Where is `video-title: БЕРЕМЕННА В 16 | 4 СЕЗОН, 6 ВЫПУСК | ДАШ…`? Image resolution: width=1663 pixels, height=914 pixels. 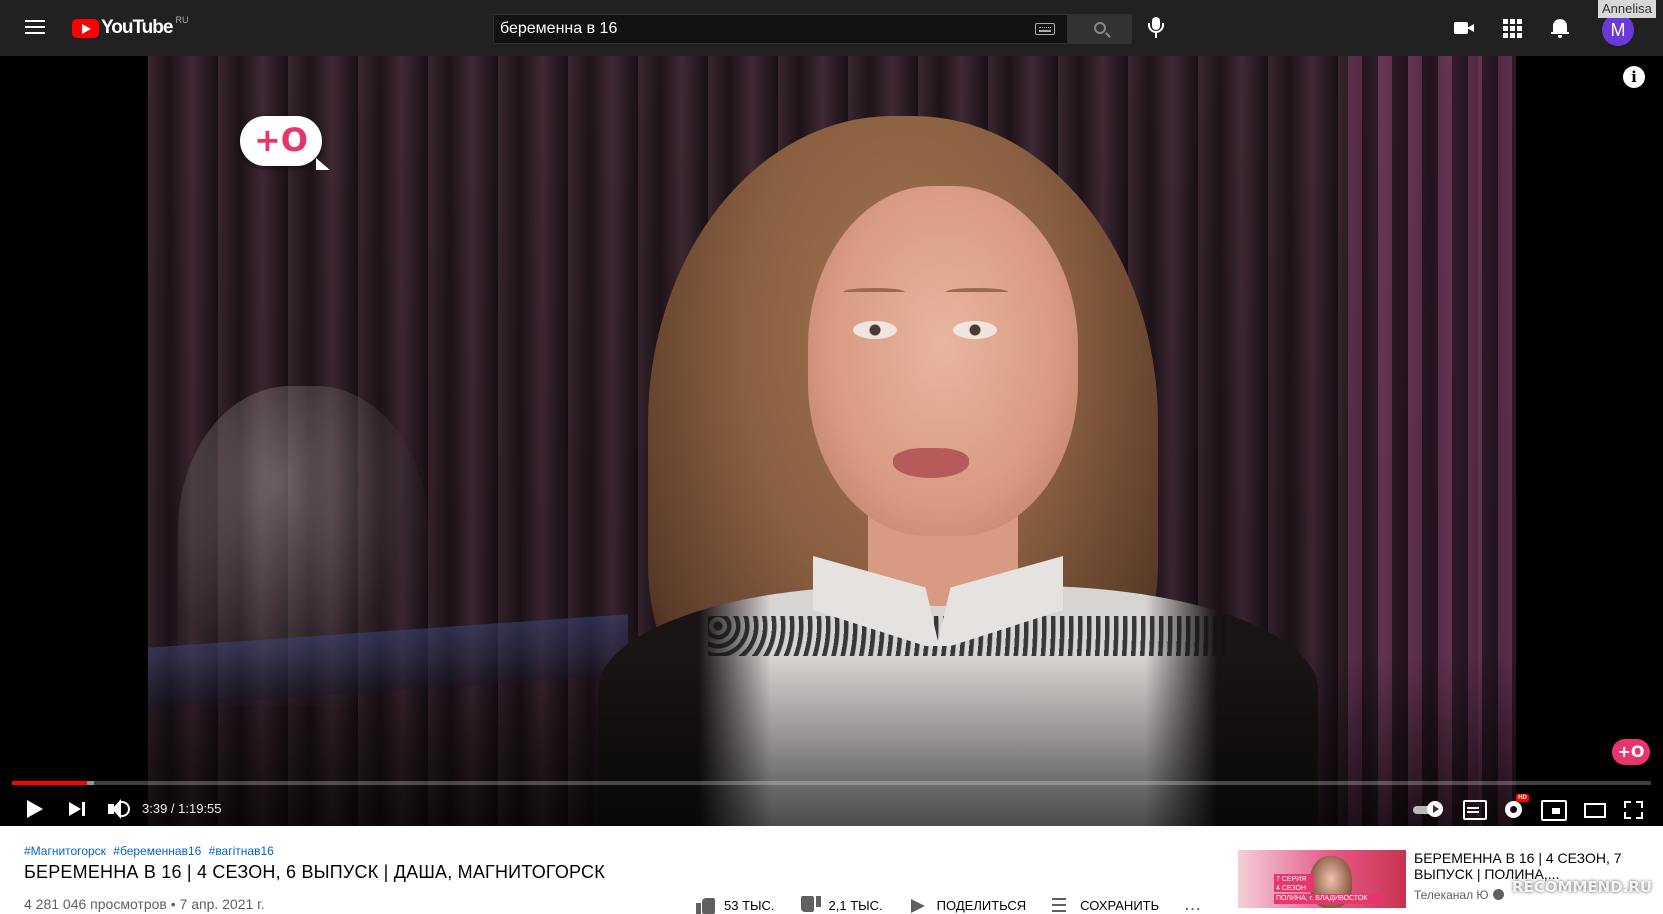 video-title: БЕРЕМЕННА В 16 | 4 СЕЗОН, 6 ВЫПУСК | ДАШ… is located at coordinates (314, 872).